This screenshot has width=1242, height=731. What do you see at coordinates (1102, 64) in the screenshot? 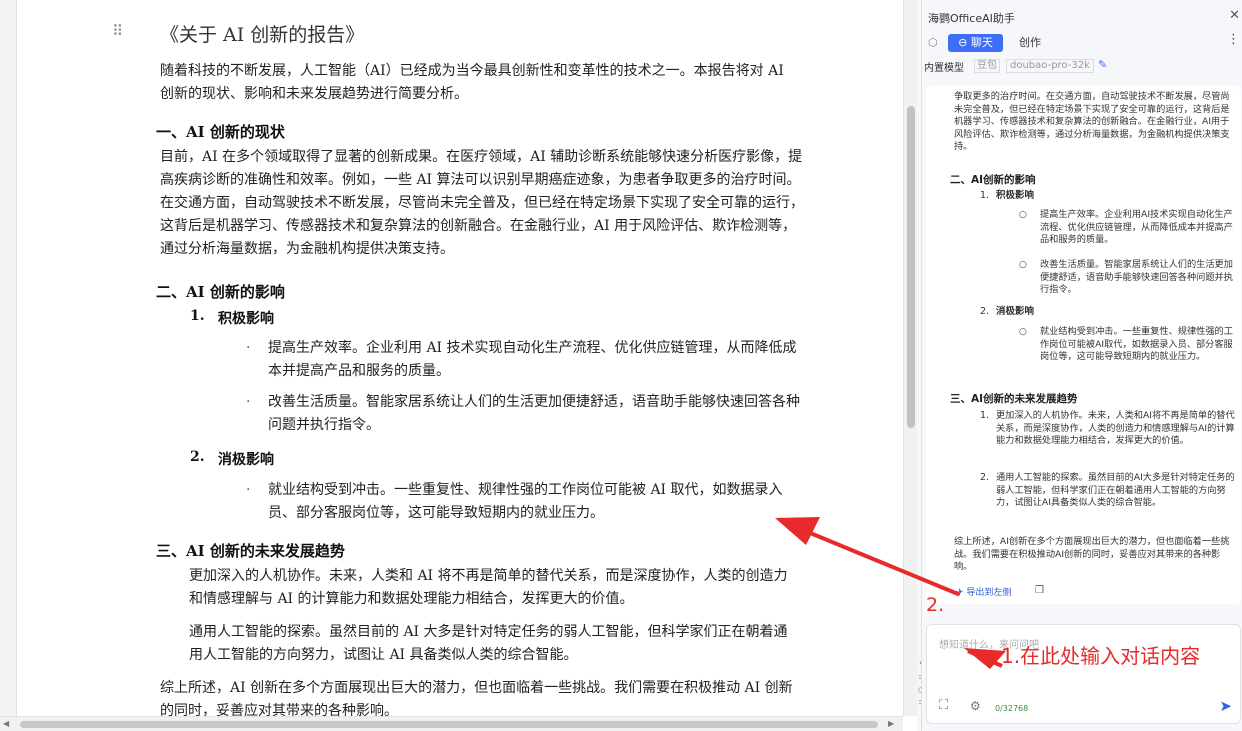
I see `edit-pencil-icon: ✎` at bounding box center [1102, 64].